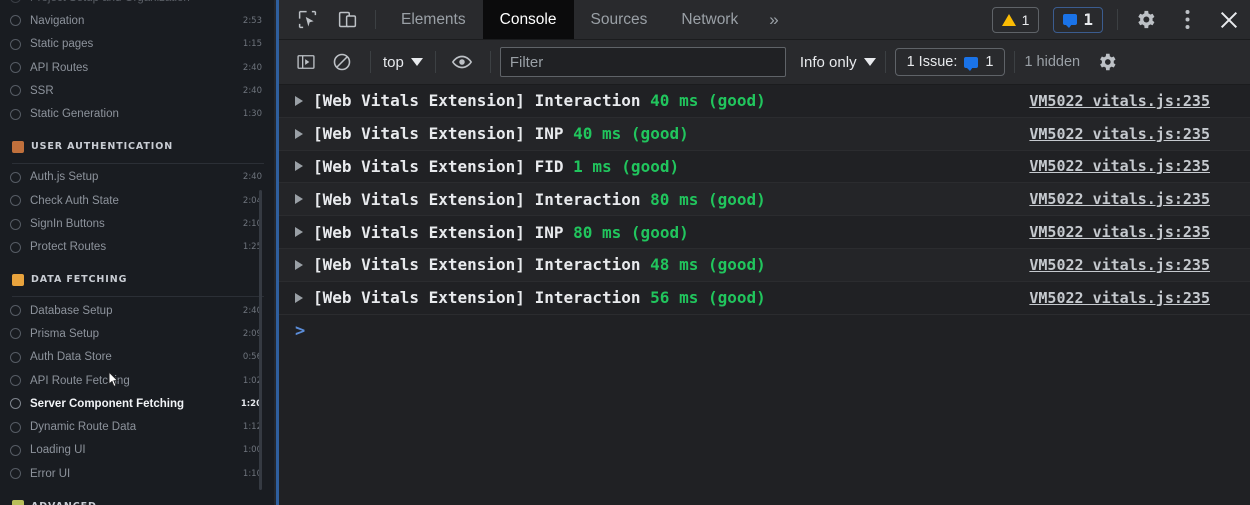 The width and height of the screenshot is (1250, 505). What do you see at coordinates (74, 200) in the screenshot?
I see `sidebar-item-label: Check Auth State` at bounding box center [74, 200].